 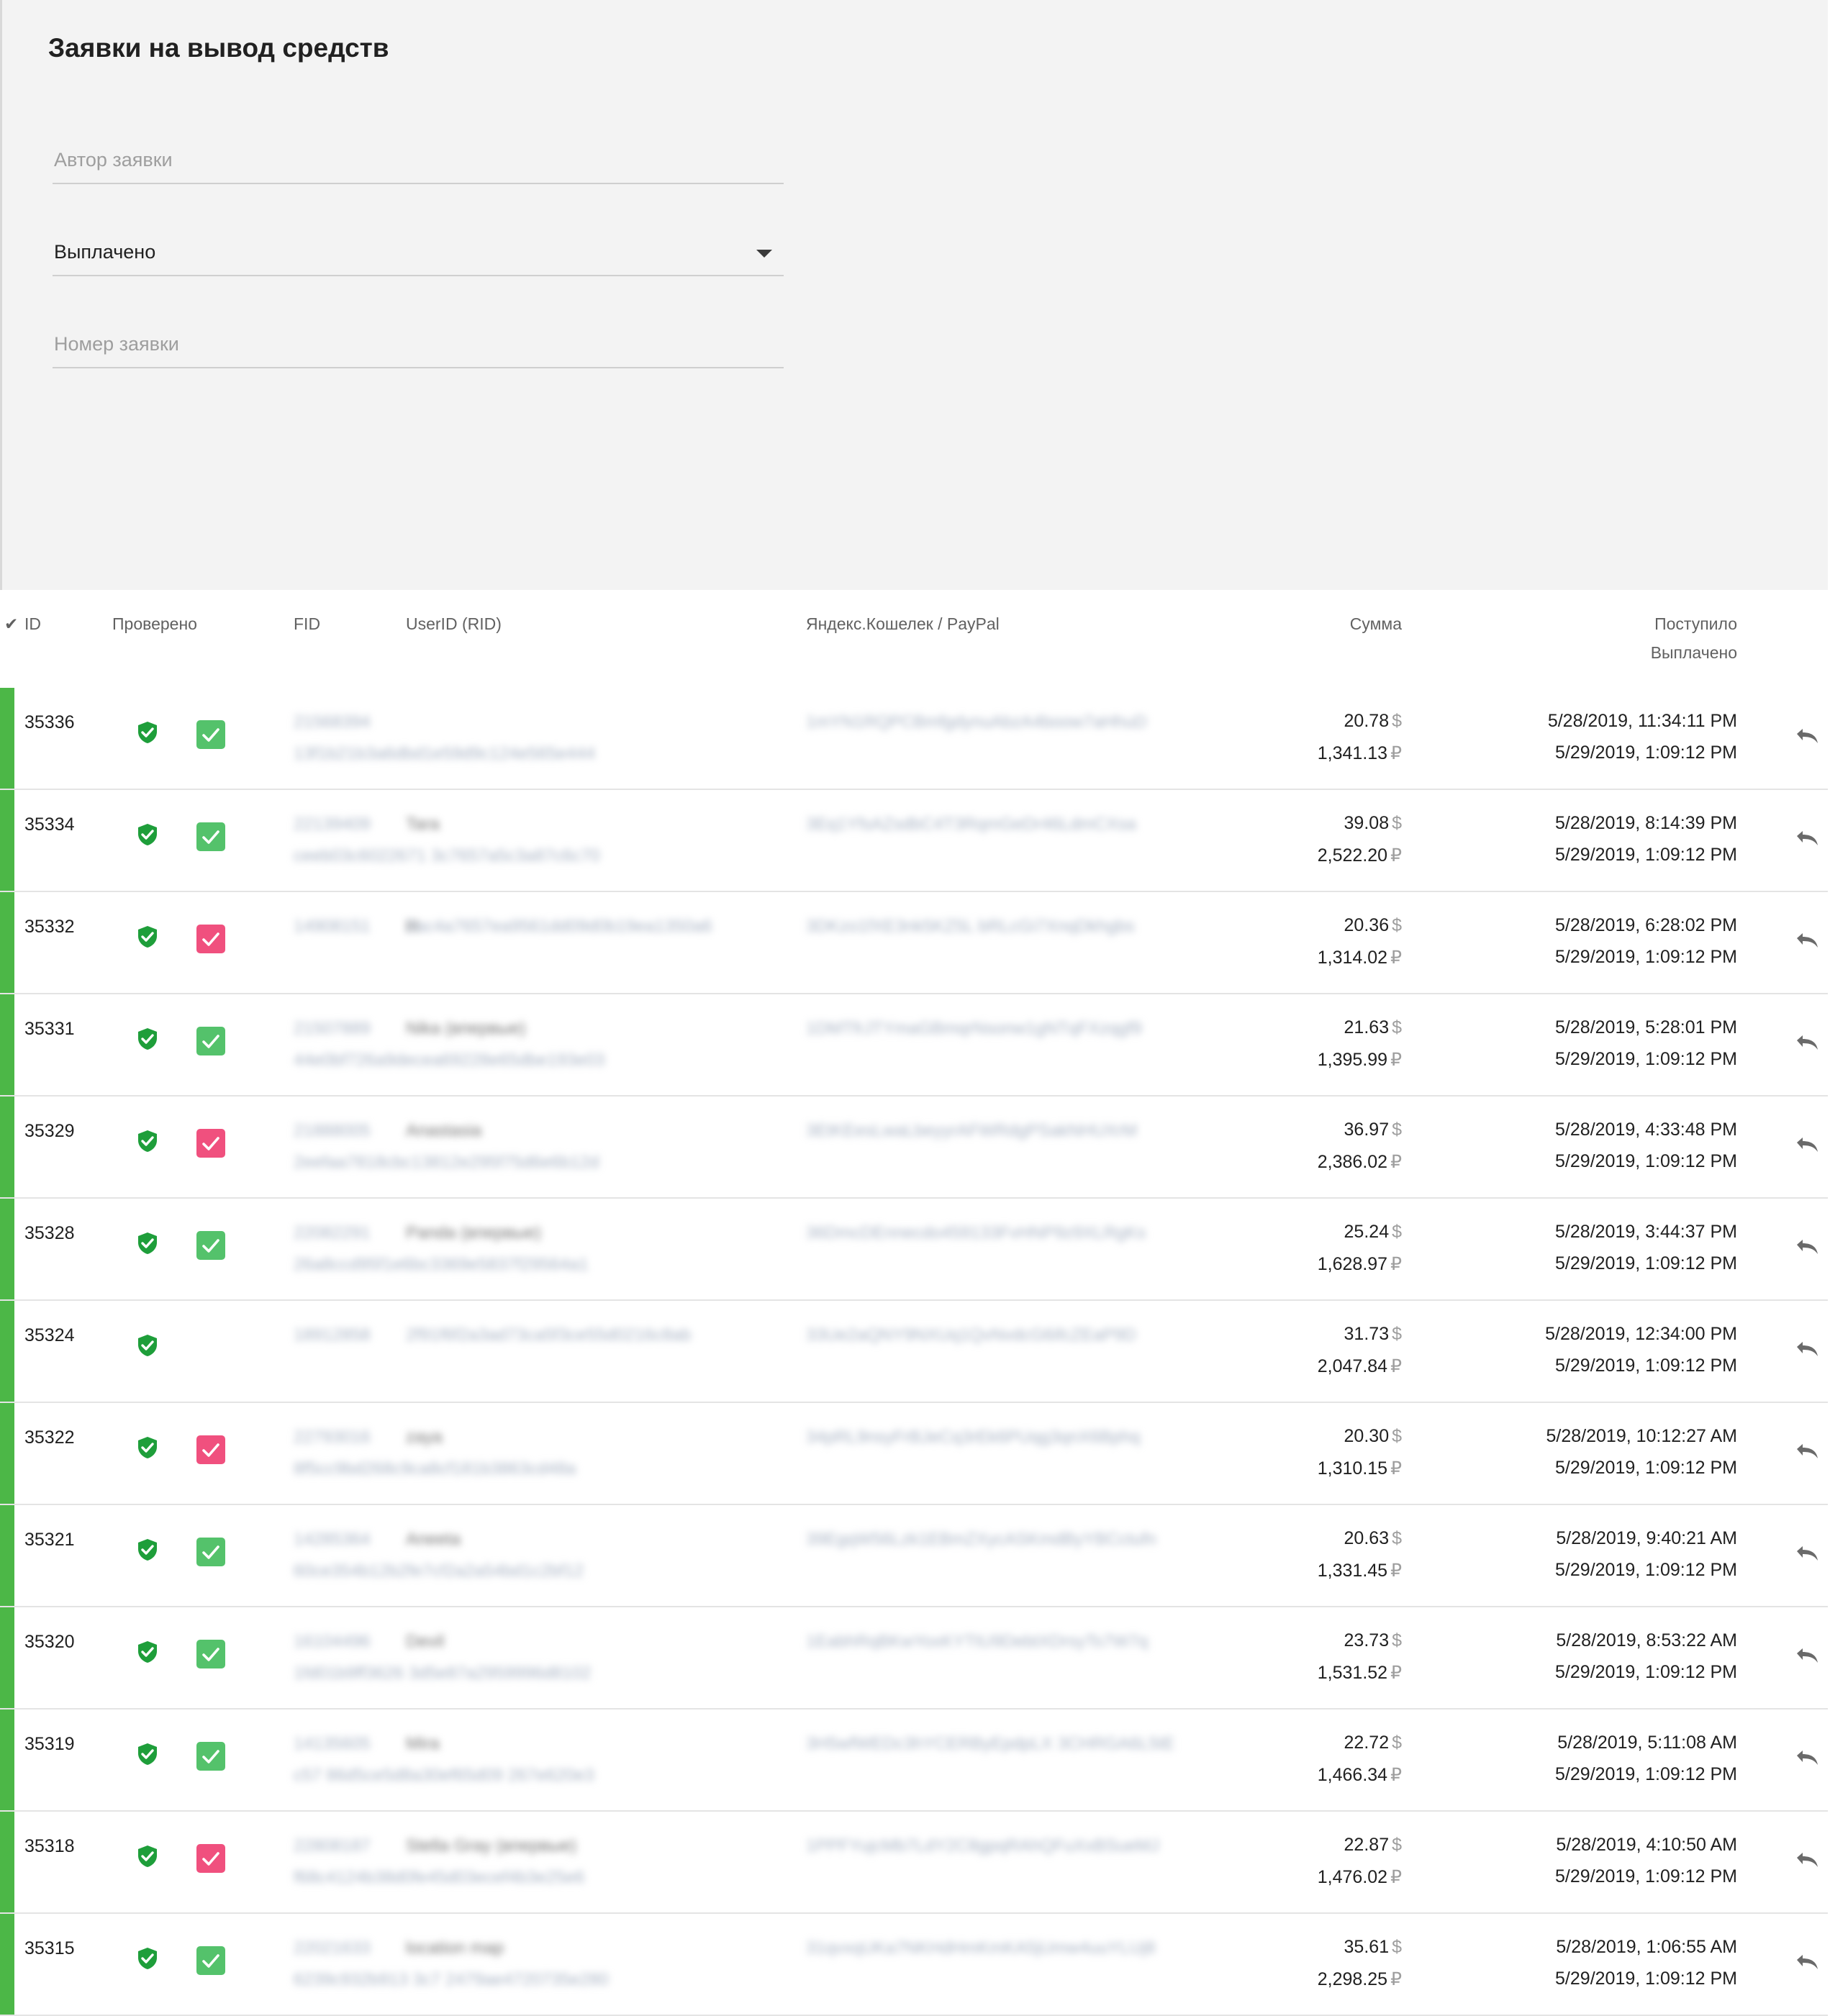 I want to click on header-verified: Проверено, so click(x=154, y=624).